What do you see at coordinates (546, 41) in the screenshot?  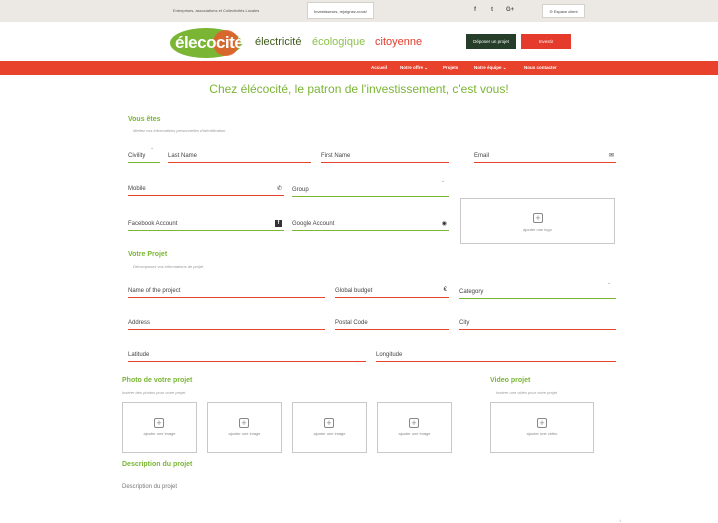 I see `invest-button: Investir` at bounding box center [546, 41].